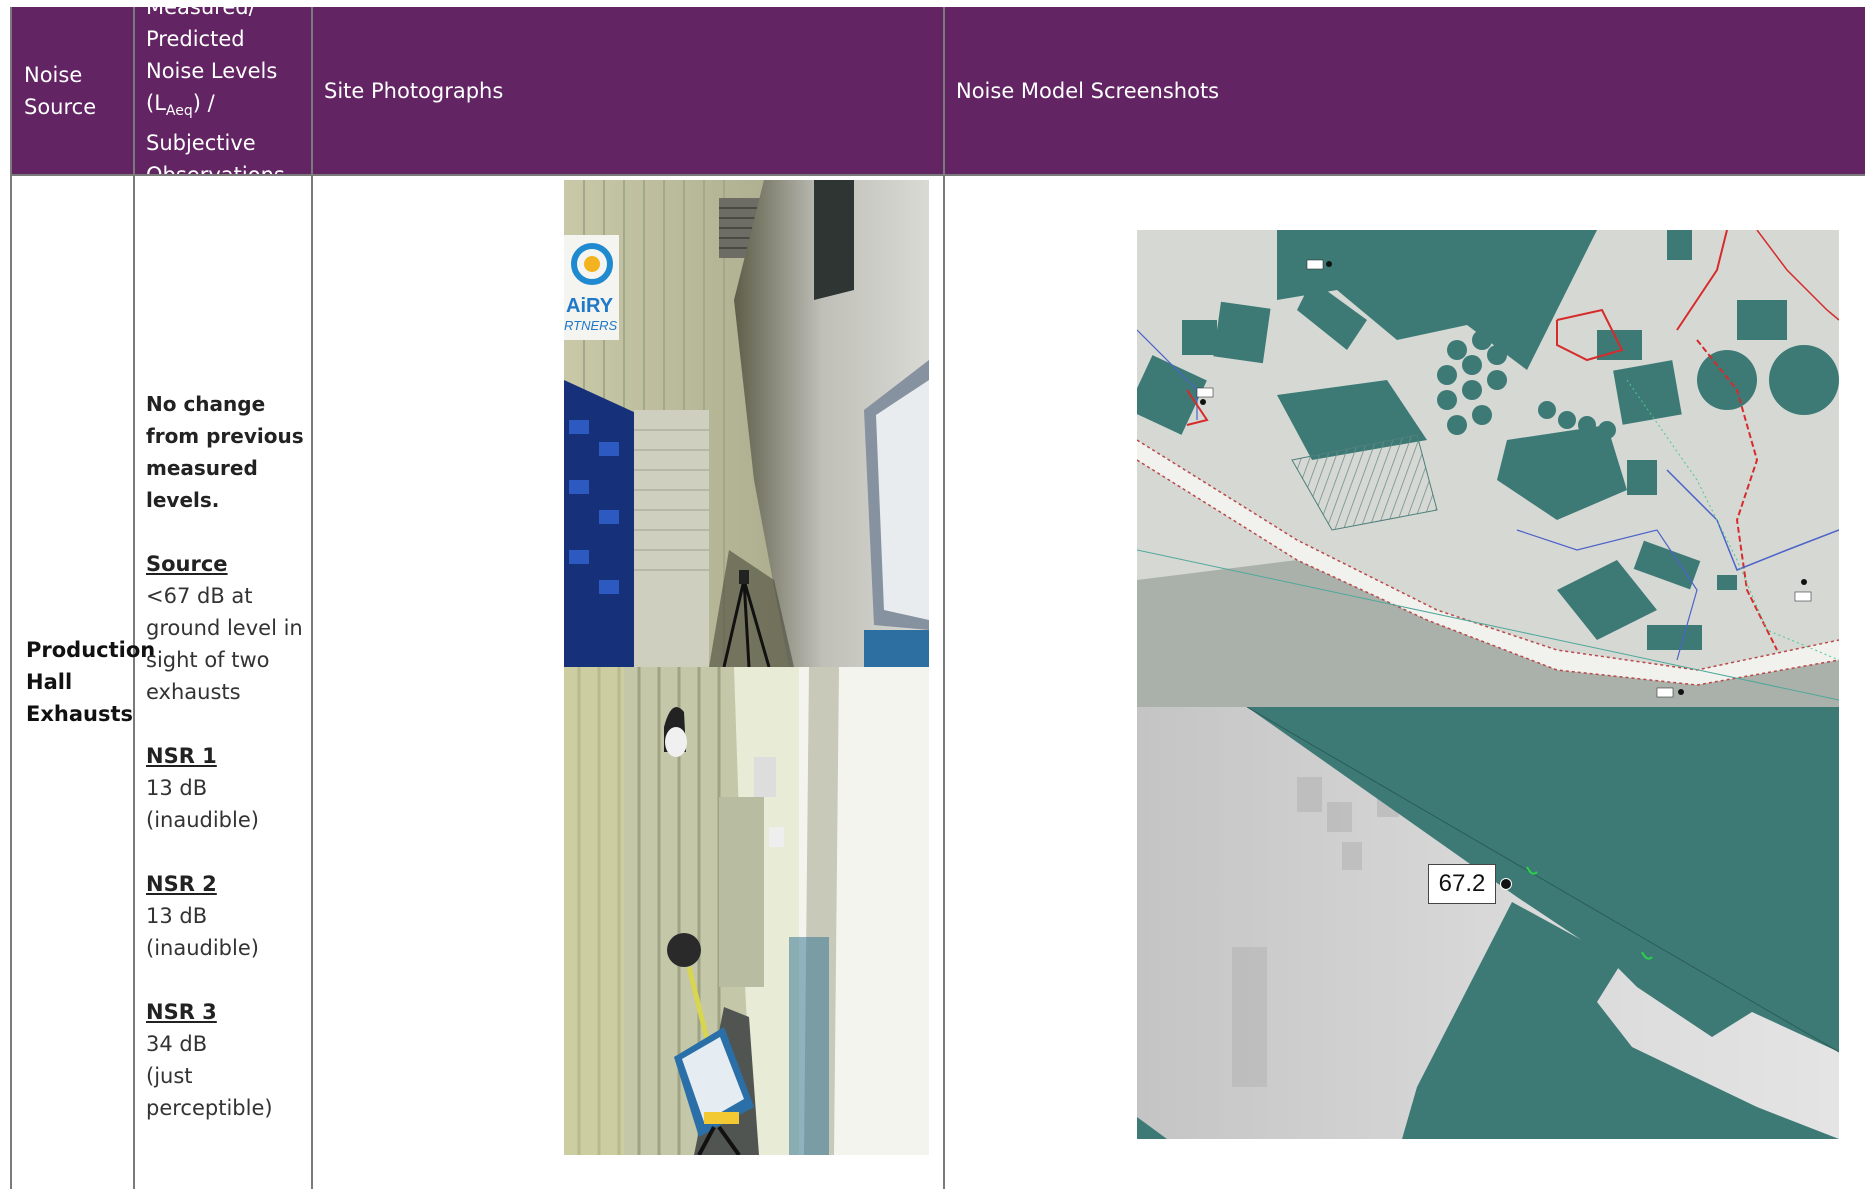  Describe the element at coordinates (1088, 91) in the screenshot. I see `header-noise-model-label: Noise Model Screenshots` at that location.